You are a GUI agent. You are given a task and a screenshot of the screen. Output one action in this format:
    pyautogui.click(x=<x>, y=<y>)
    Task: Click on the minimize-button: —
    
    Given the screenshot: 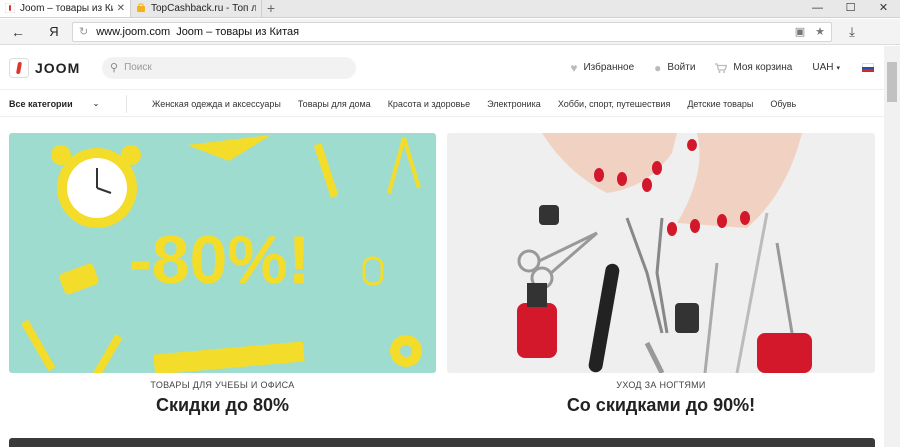 What is the action you would take?
    pyautogui.click(x=817, y=8)
    